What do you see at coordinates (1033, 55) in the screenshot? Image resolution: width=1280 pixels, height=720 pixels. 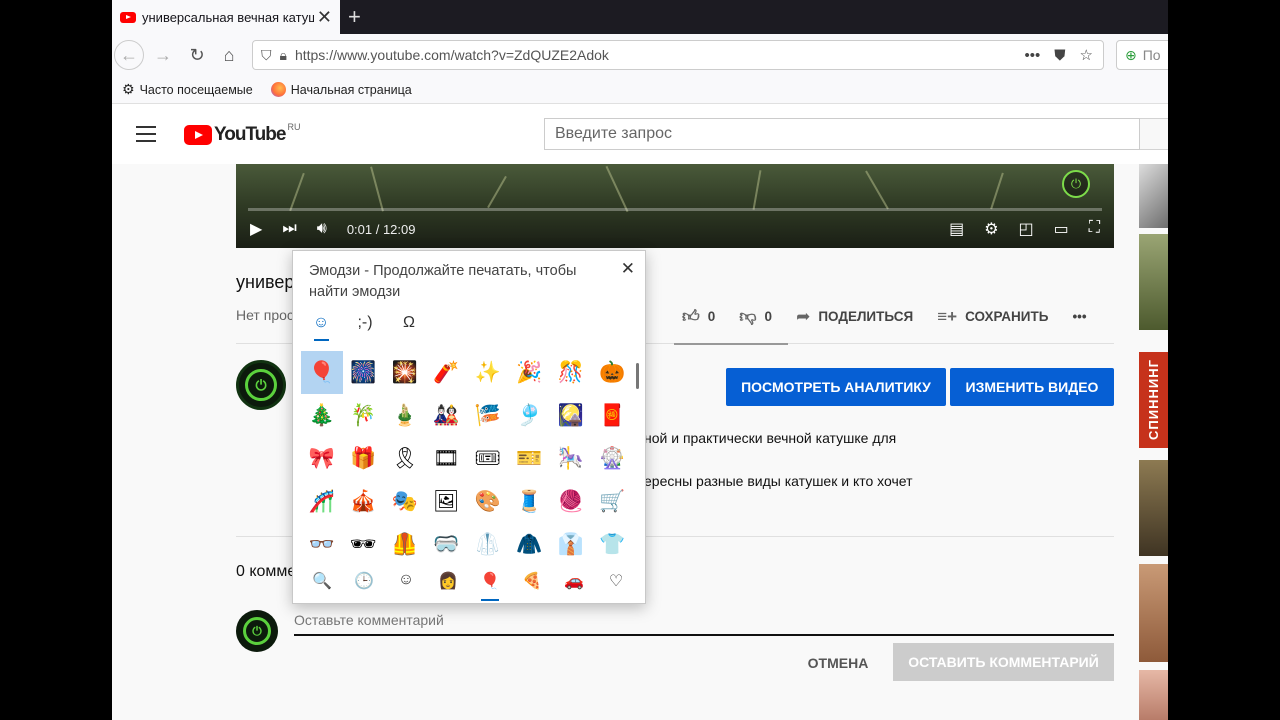 I see `page-actions-icon: •••` at bounding box center [1033, 55].